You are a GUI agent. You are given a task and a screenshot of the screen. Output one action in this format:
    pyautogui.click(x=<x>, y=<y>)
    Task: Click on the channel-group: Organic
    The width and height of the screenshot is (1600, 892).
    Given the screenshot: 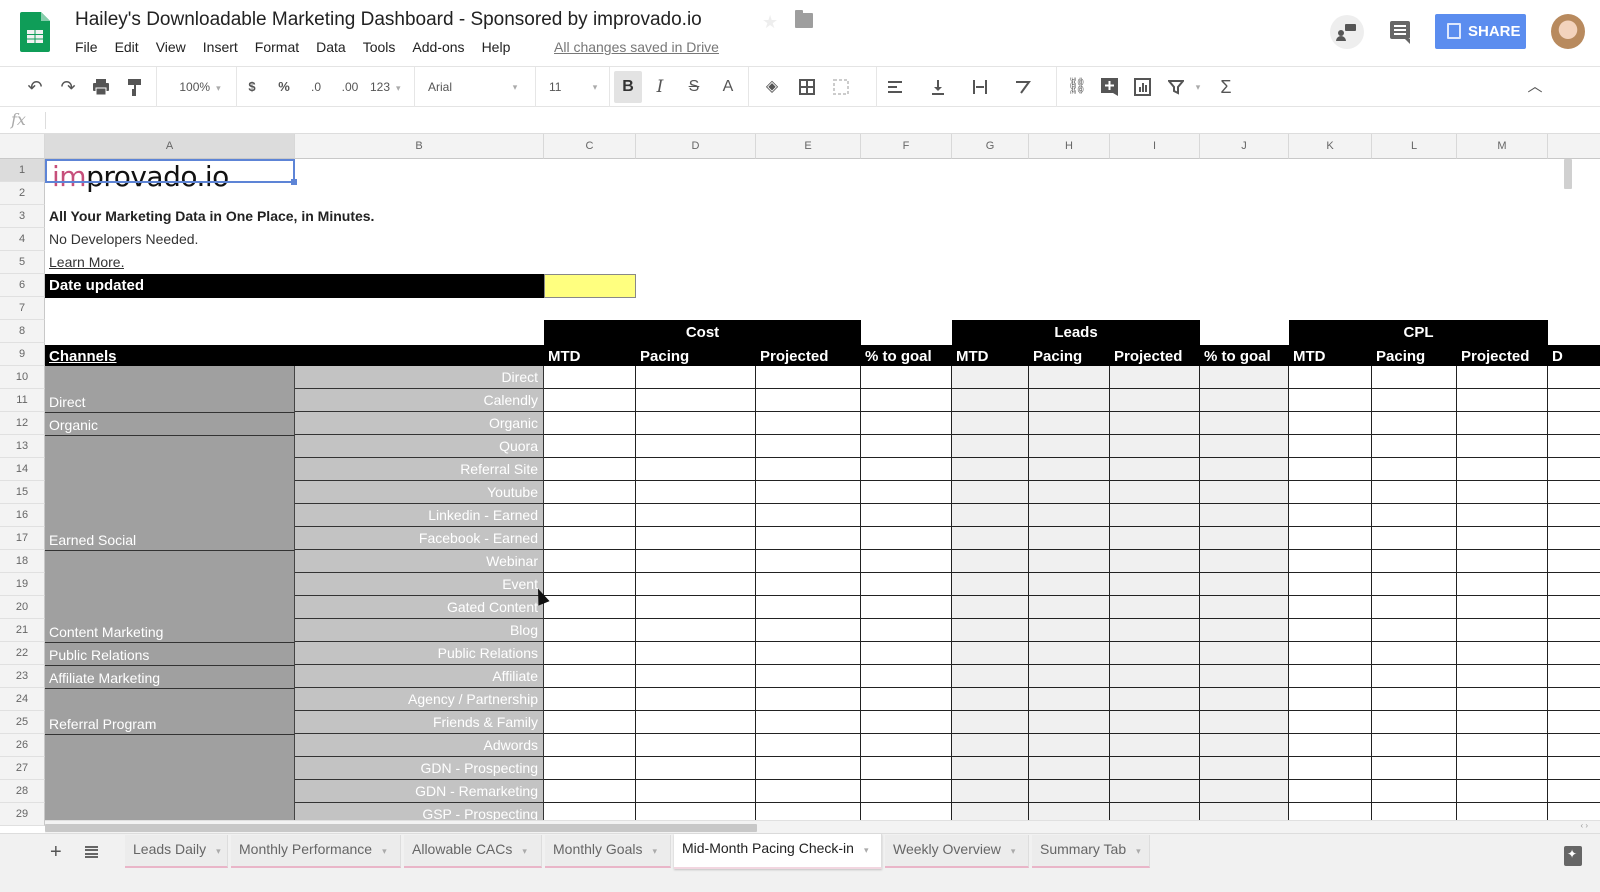 What is the action you would take?
    pyautogui.click(x=170, y=423)
    